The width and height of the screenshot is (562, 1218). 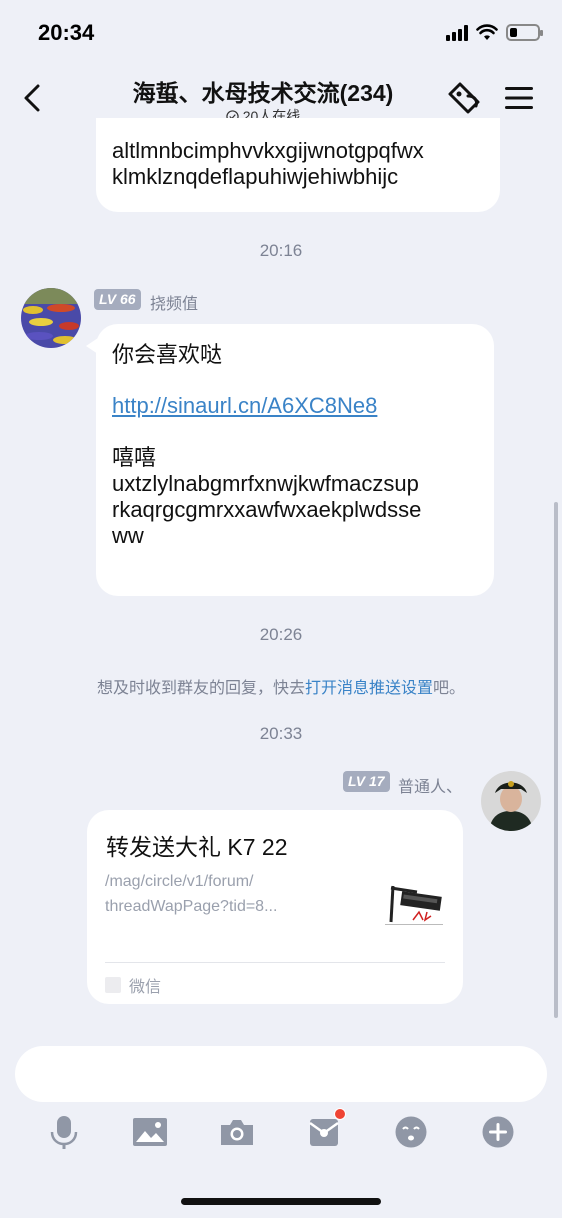 What do you see at coordinates (179, 881) in the screenshot?
I see `card-description-line: /mag/circle/v1/forum/` at bounding box center [179, 881].